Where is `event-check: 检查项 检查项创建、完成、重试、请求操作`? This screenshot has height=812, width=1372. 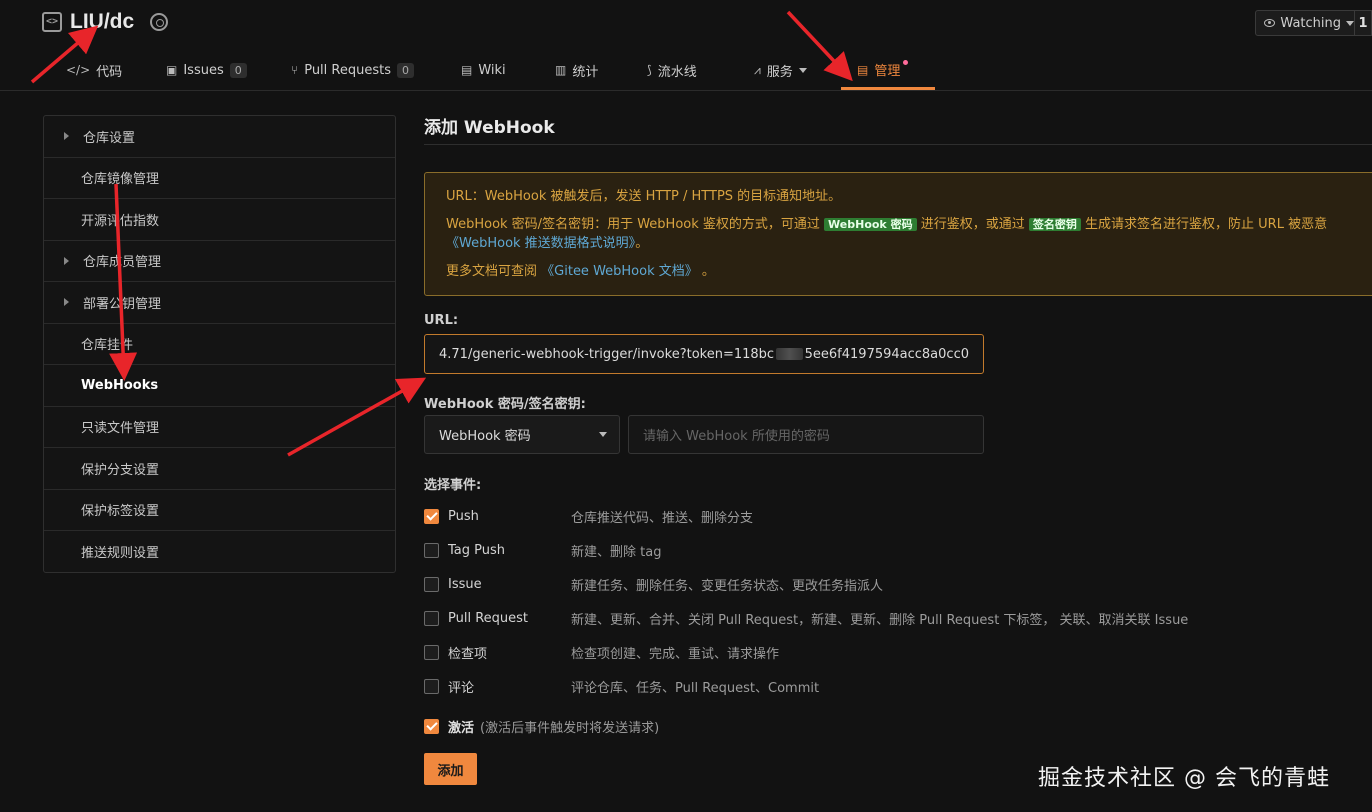 event-check: 检查项 检查项创建、完成、重试、请求操作 is located at coordinates (601, 652).